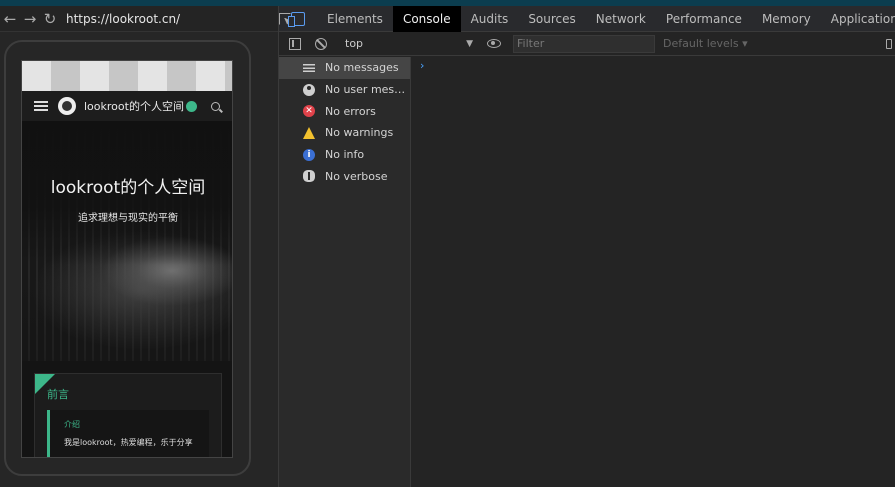 The width and height of the screenshot is (895, 487). I want to click on sidebar-item-label: No user messages, so click(367, 90).